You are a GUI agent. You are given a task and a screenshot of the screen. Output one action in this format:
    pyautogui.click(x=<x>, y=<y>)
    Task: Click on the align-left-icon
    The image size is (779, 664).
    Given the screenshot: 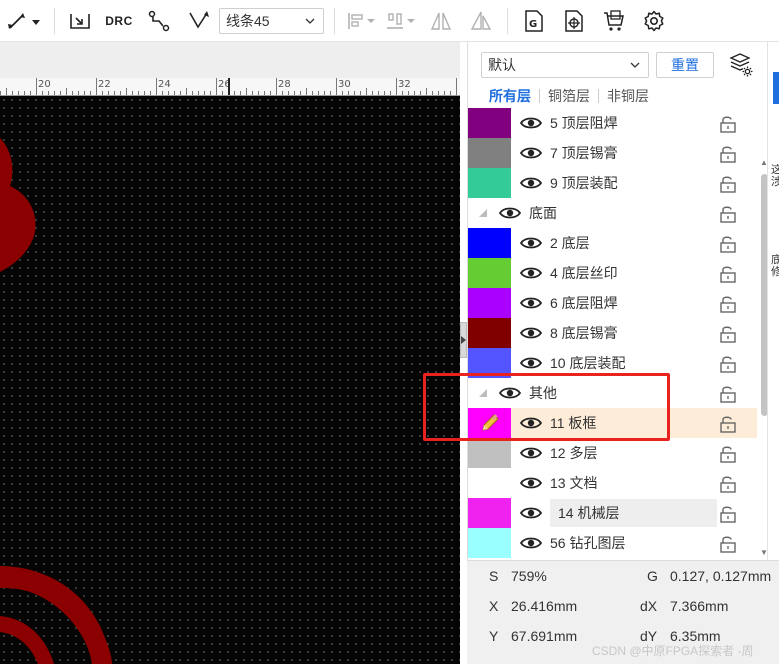 What is the action you would take?
    pyautogui.click(x=361, y=20)
    